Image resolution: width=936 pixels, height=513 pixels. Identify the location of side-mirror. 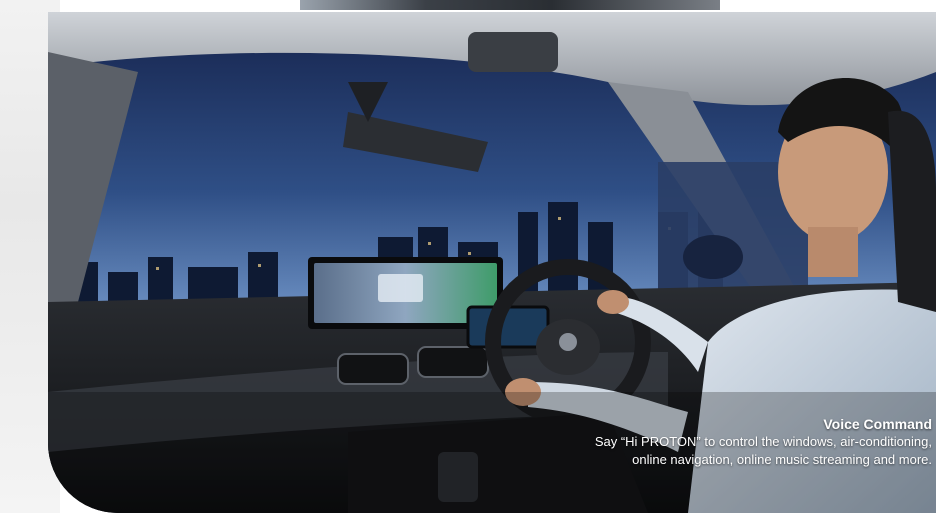
(713, 257).